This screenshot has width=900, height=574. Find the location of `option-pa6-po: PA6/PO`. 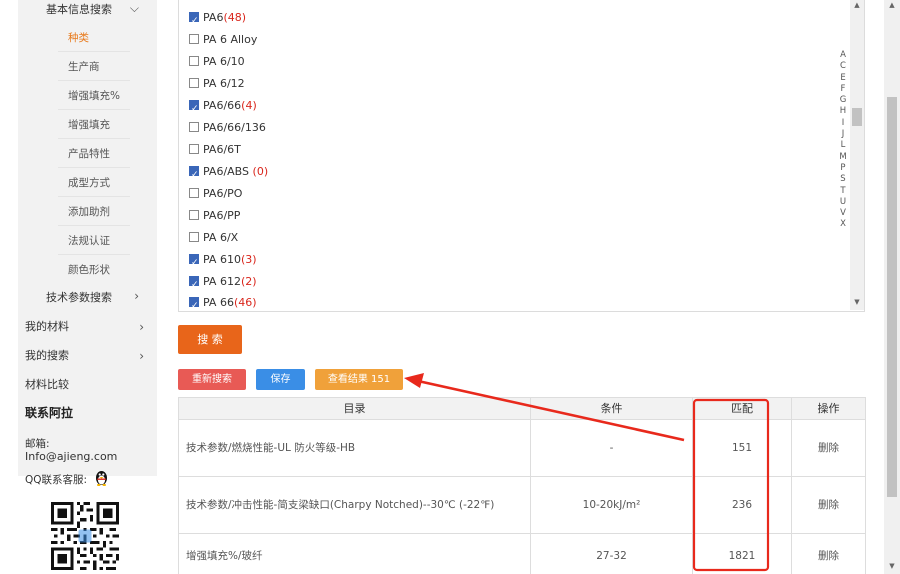

option-pa6-po: PA6/PO is located at coordinates (215, 194).